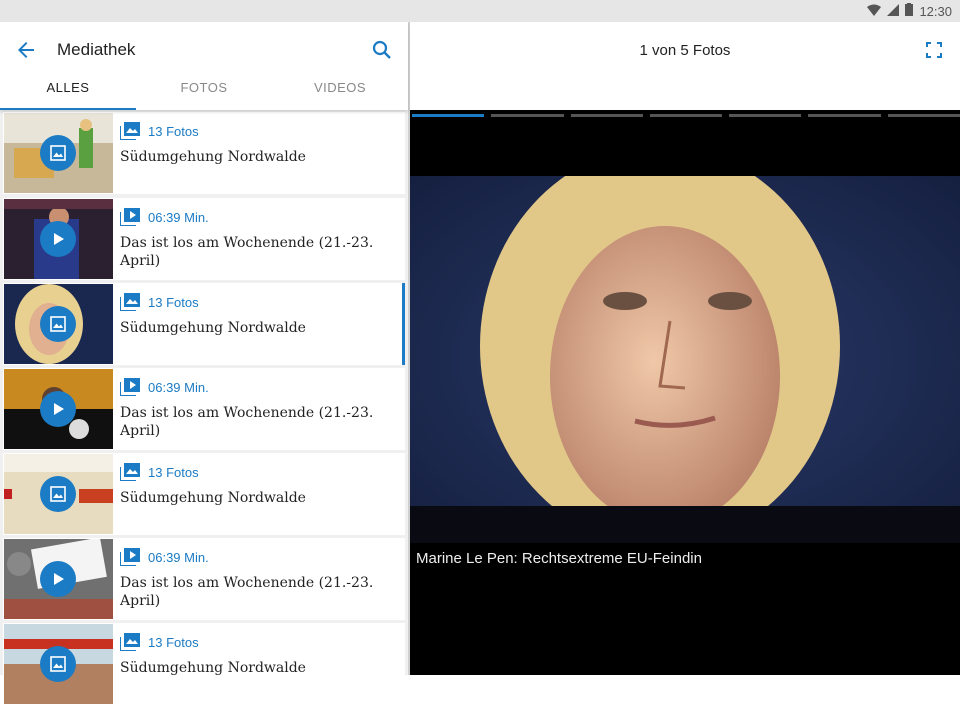 The width and height of the screenshot is (960, 705). I want to click on tab-fotos: FOTOS, so click(204, 91).